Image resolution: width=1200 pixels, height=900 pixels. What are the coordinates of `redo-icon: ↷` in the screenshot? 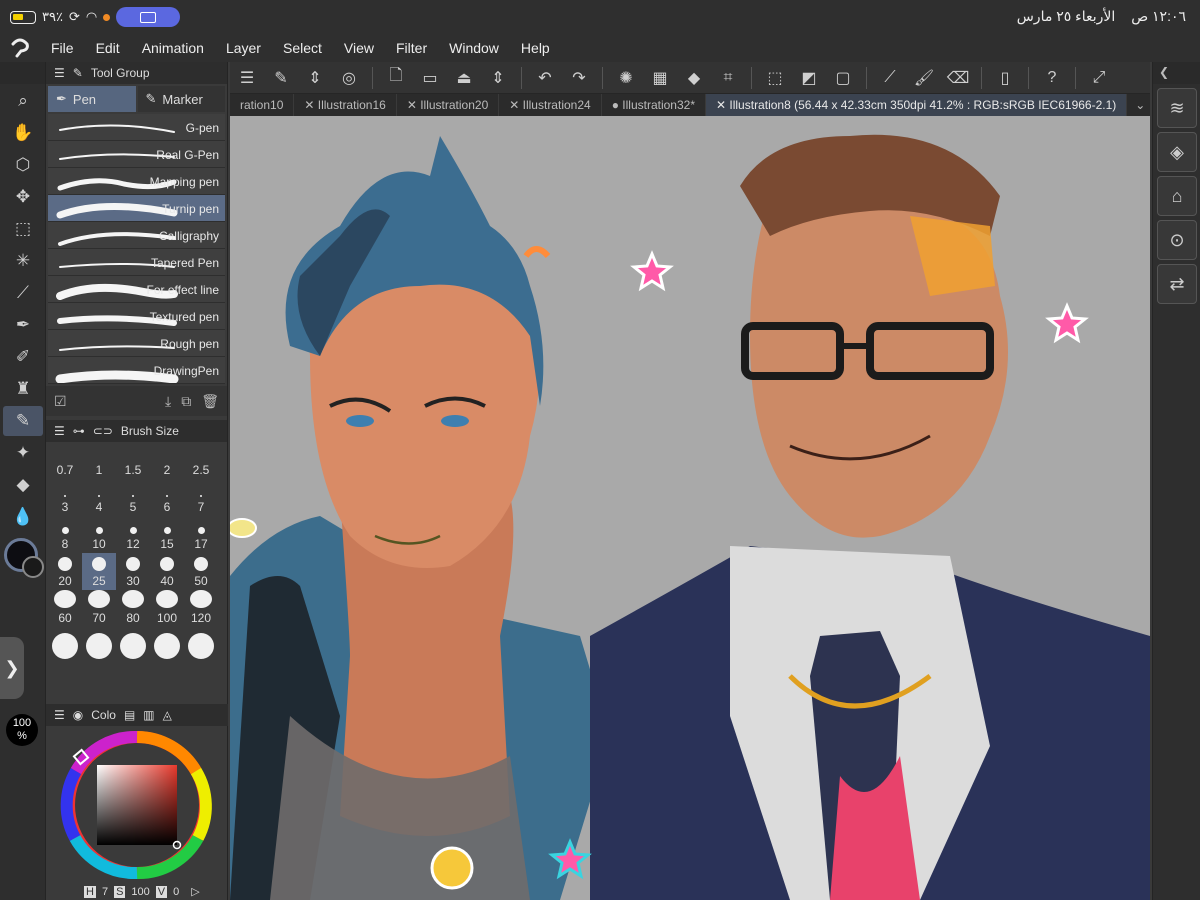 It's located at (579, 78).